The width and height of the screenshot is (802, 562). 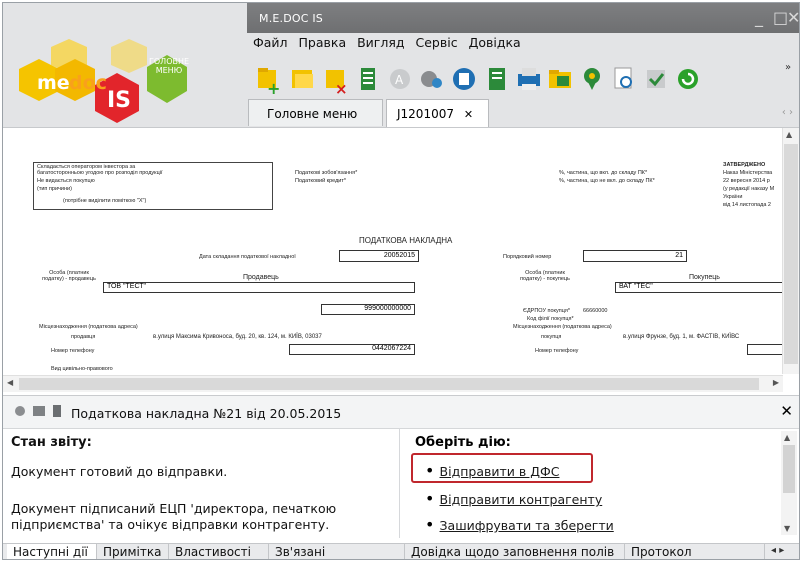 What do you see at coordinates (787, 112) in the screenshot?
I see `tab-scroll-icon: ‹ ›` at bounding box center [787, 112].